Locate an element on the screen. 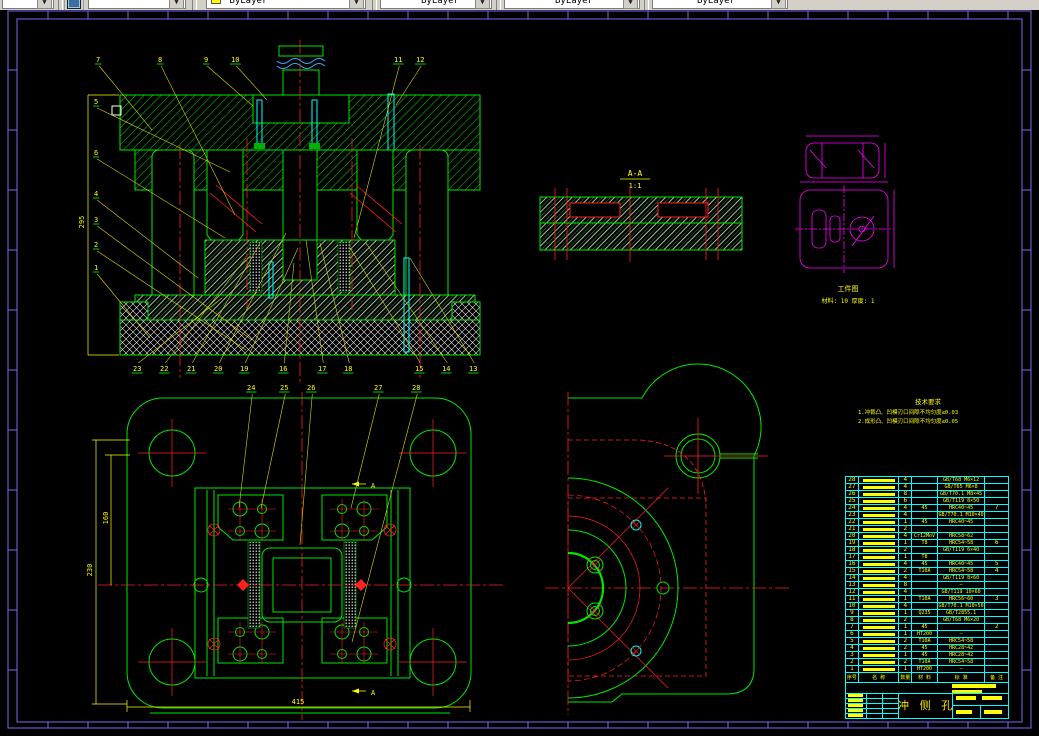 The width and height of the screenshot is (1039, 736). dim-160: 160 is located at coordinates (106, 518).